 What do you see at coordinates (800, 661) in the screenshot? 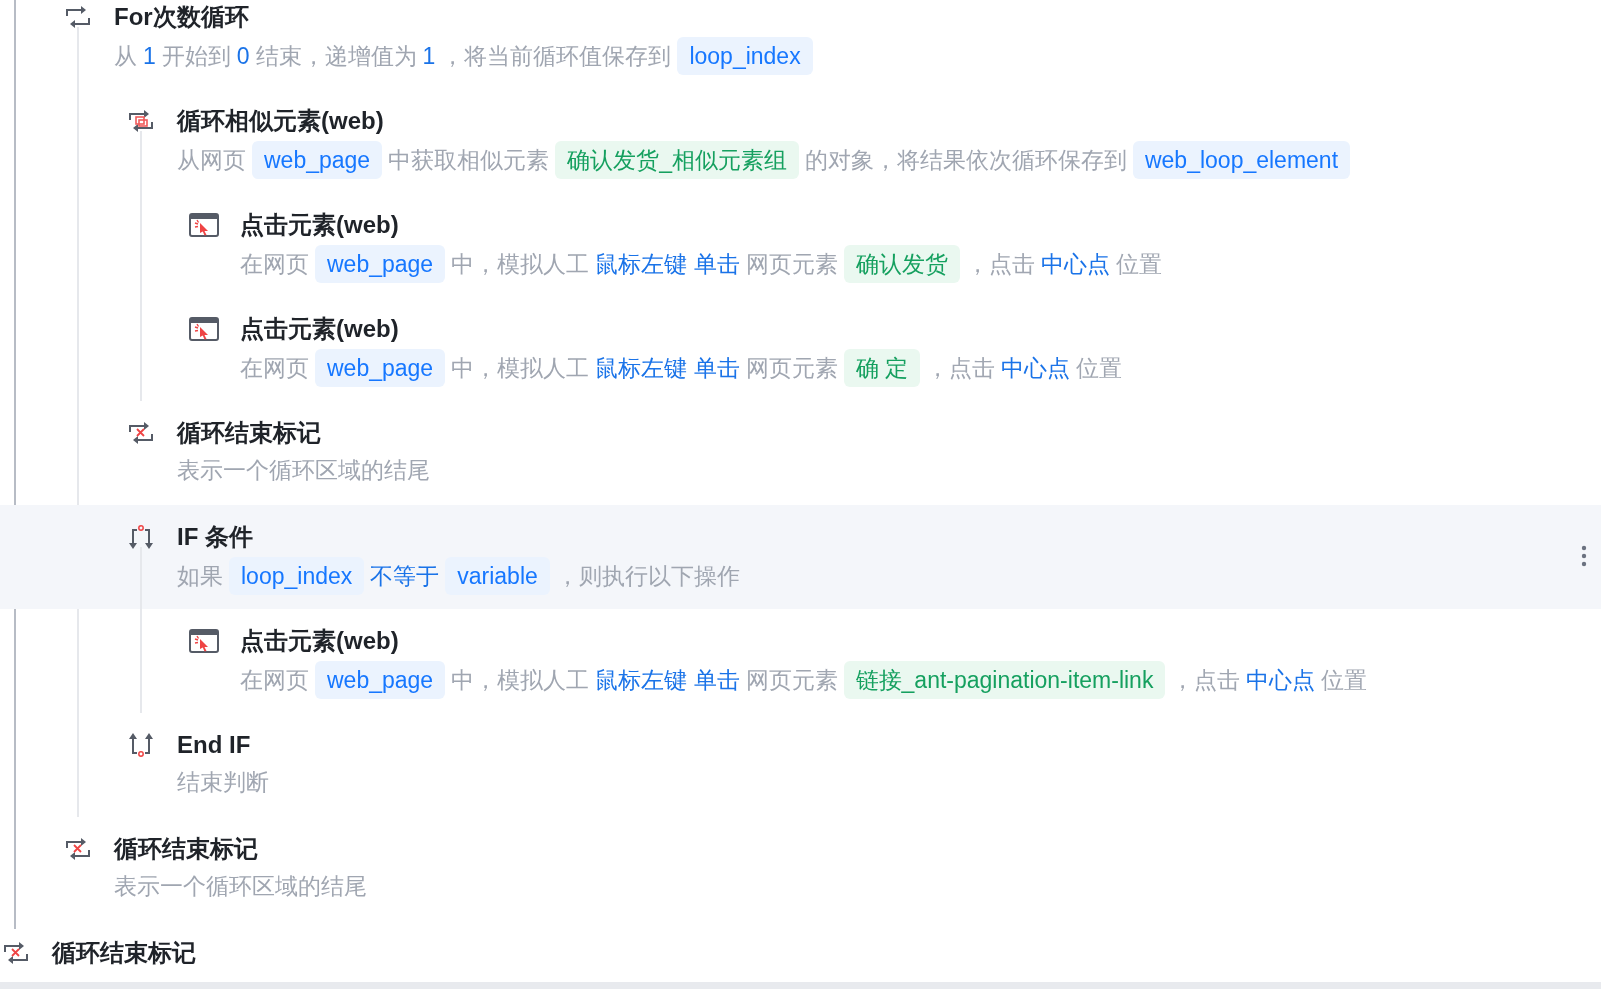
I see `step-row: 点击元素(web) 在网页 web_page 中，模拟人工 鼠标左键 单击 网页元素 链接_ant-pagination-item-link ，点击 中心点 位置` at bounding box center [800, 661].